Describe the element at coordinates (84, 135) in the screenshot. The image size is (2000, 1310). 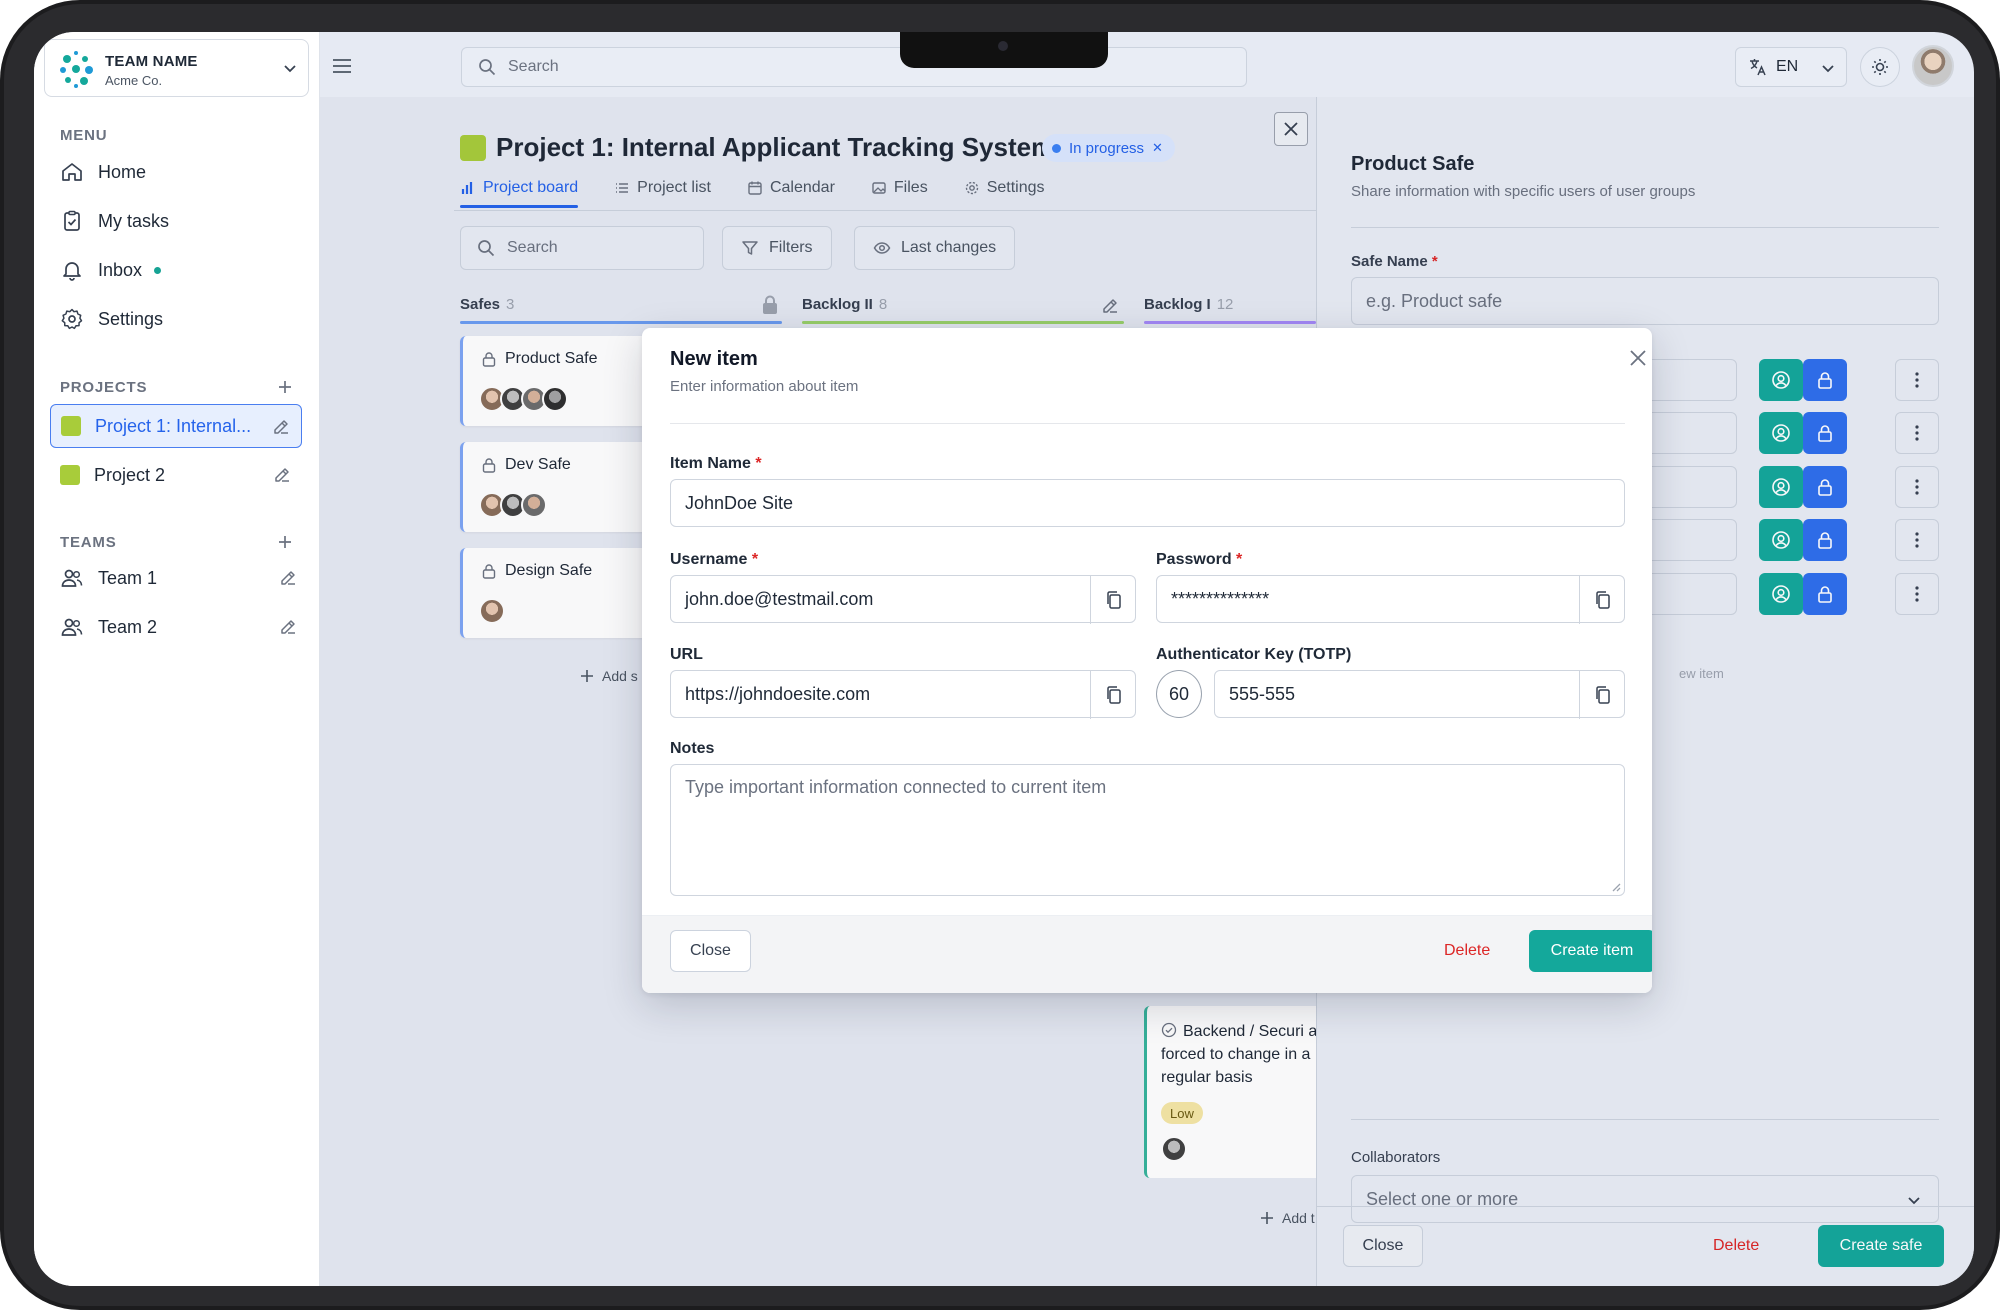
I see `menu-section-label: MENU` at that location.